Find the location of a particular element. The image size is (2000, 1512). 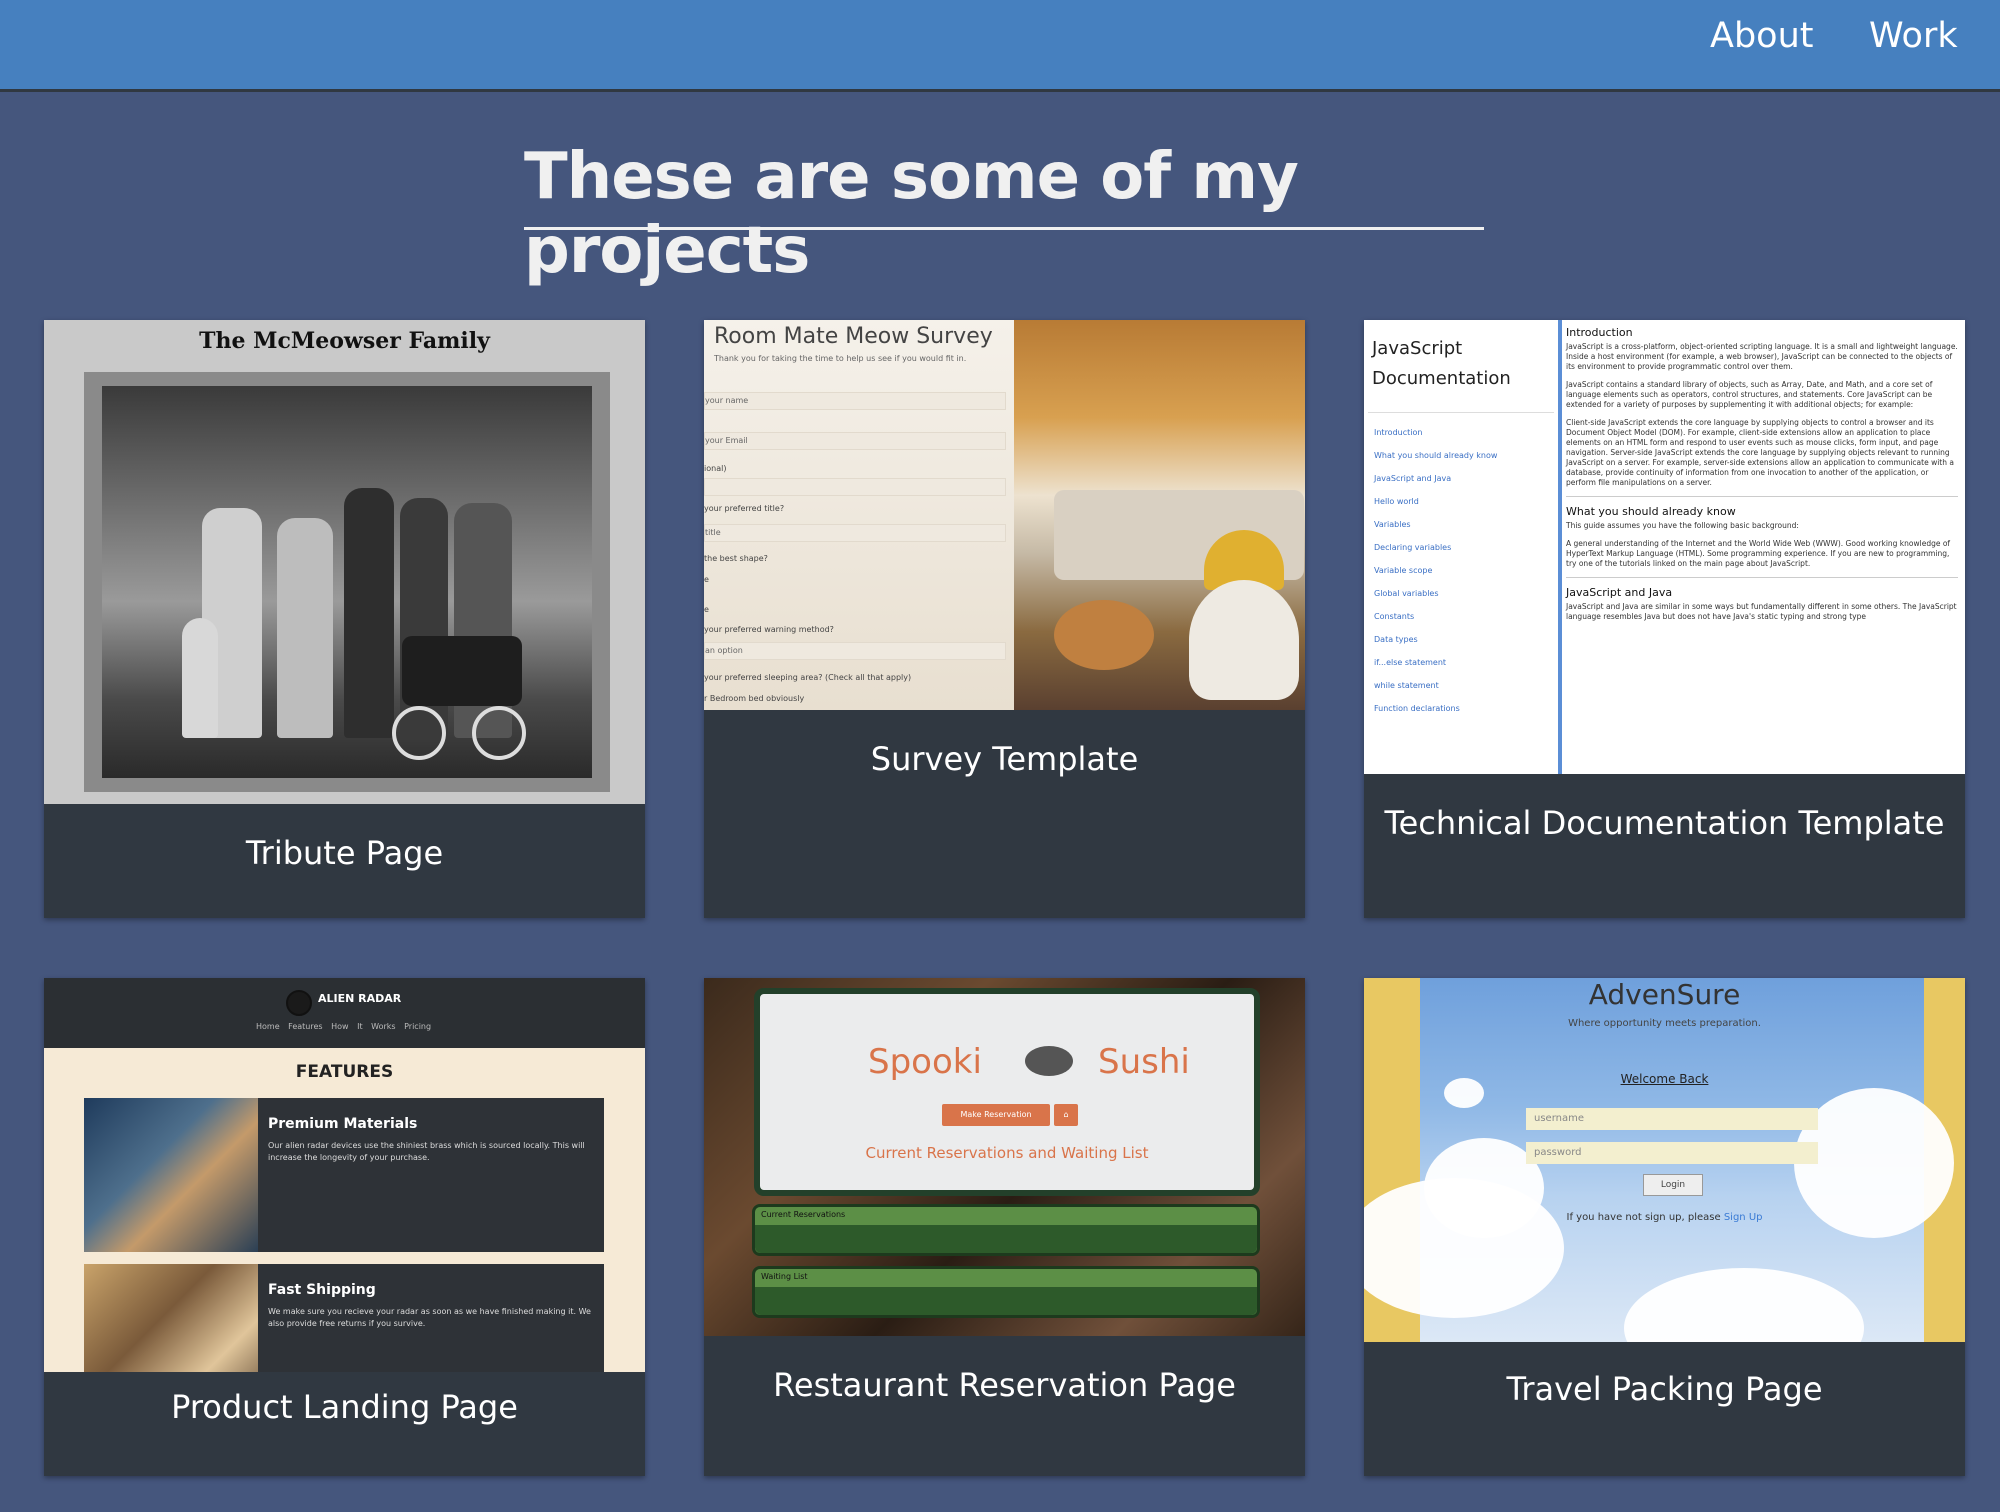

doc-nav-link: while statement is located at coordinates (1406, 685).